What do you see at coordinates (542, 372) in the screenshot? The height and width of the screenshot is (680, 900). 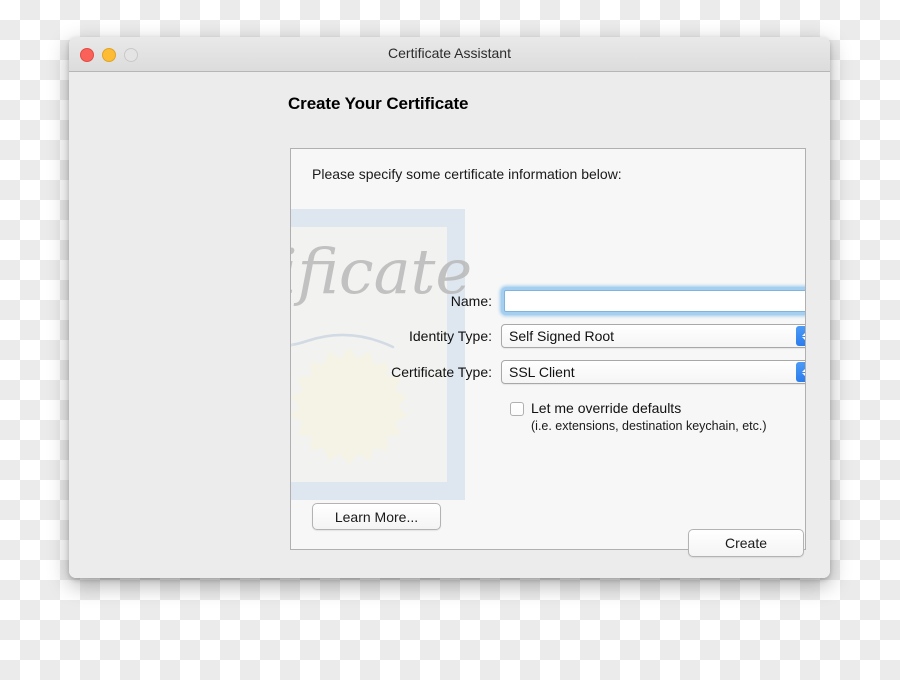 I see `certificate-type-value: SSL Client` at bounding box center [542, 372].